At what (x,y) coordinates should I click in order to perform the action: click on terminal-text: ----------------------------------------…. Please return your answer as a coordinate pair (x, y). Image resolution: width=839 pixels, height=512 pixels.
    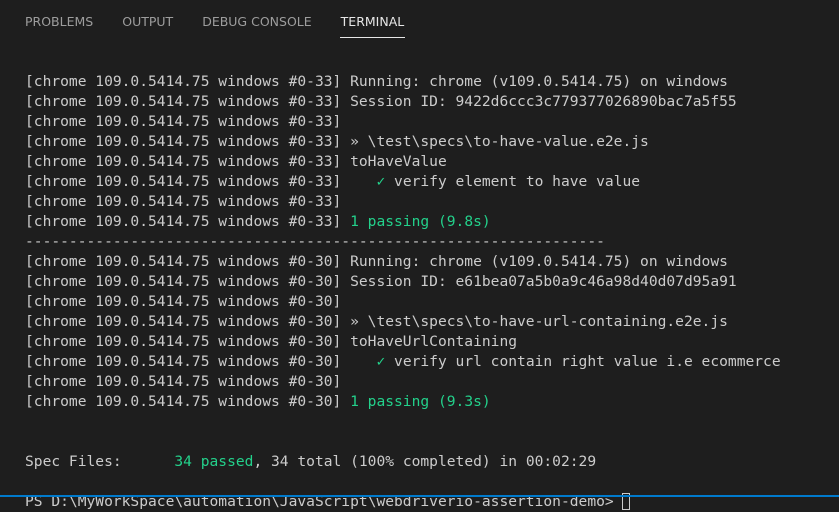
    Looking at the image, I should click on (315, 241).